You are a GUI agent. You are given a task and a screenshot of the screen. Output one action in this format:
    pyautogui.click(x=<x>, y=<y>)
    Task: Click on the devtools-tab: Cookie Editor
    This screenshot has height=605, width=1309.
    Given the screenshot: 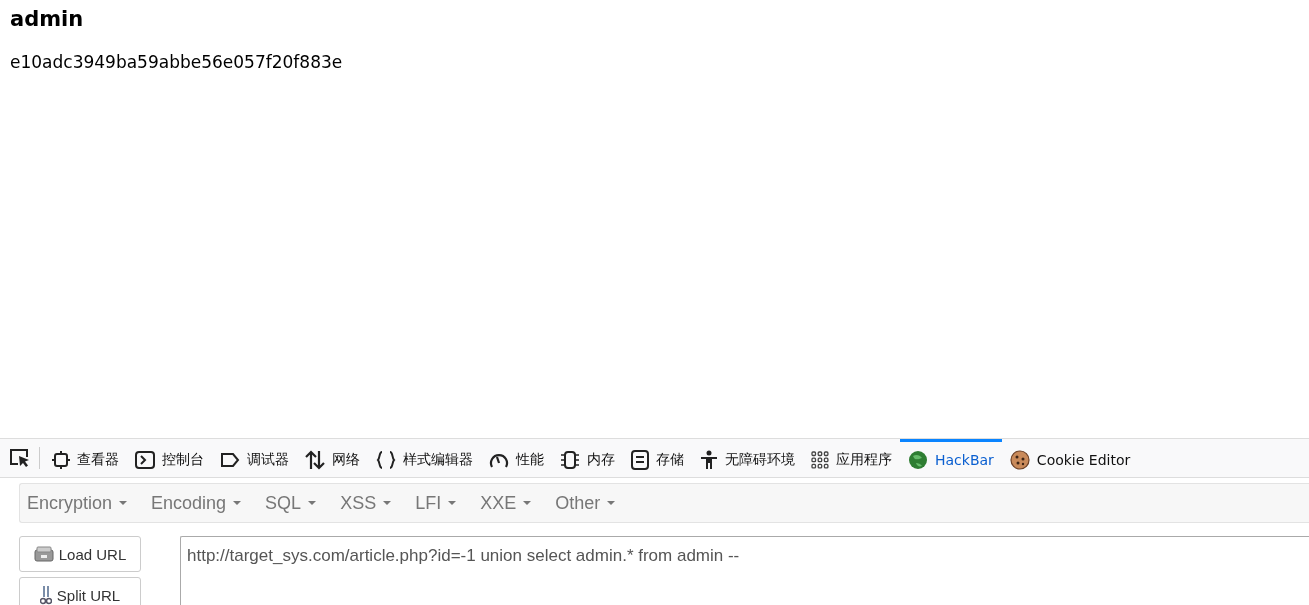 What is the action you would take?
    pyautogui.click(x=1070, y=458)
    